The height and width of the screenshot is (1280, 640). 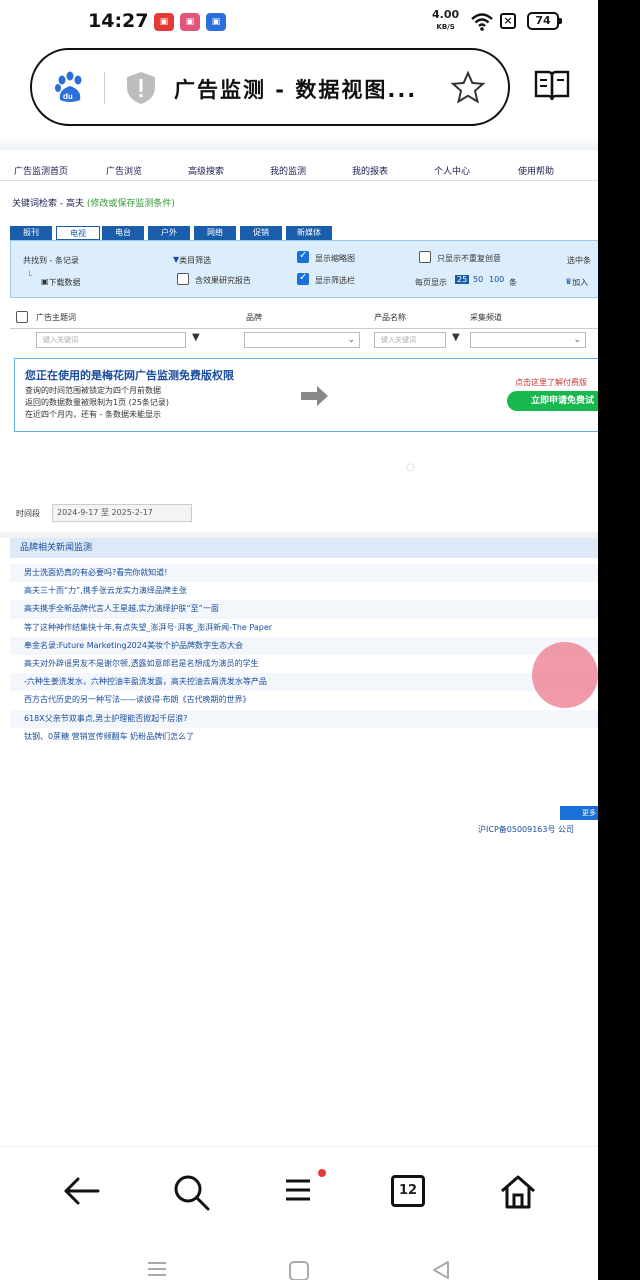 I want to click on tabs-count-button: 12, so click(x=408, y=1191).